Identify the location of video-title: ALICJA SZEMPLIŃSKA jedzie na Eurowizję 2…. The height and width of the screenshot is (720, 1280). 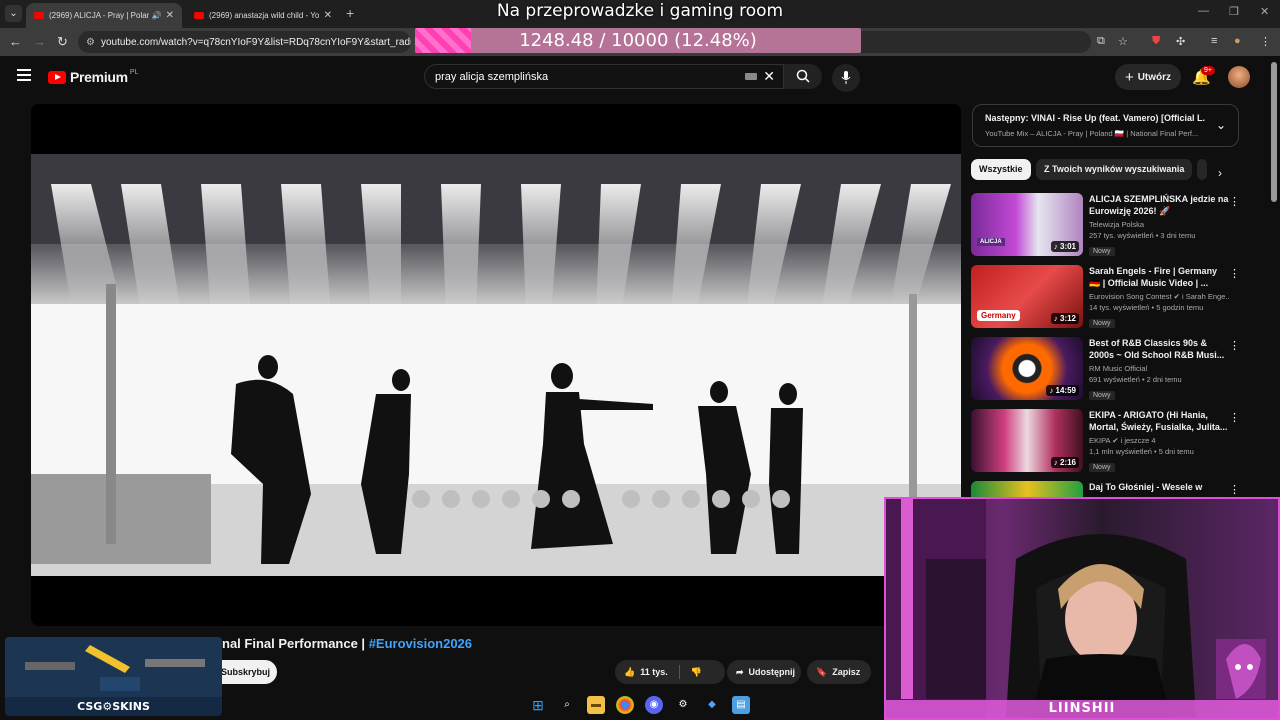
(1159, 205).